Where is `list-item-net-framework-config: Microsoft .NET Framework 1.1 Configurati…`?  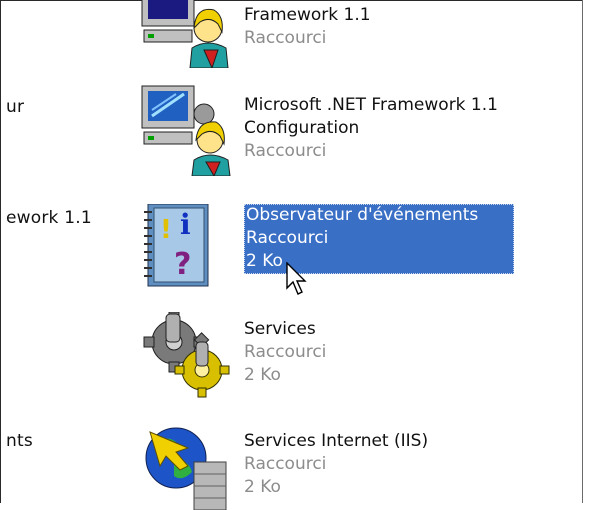
list-item-net-framework-config: Microsoft .NET Framework 1.1 Configurati… is located at coordinates (355, 130).